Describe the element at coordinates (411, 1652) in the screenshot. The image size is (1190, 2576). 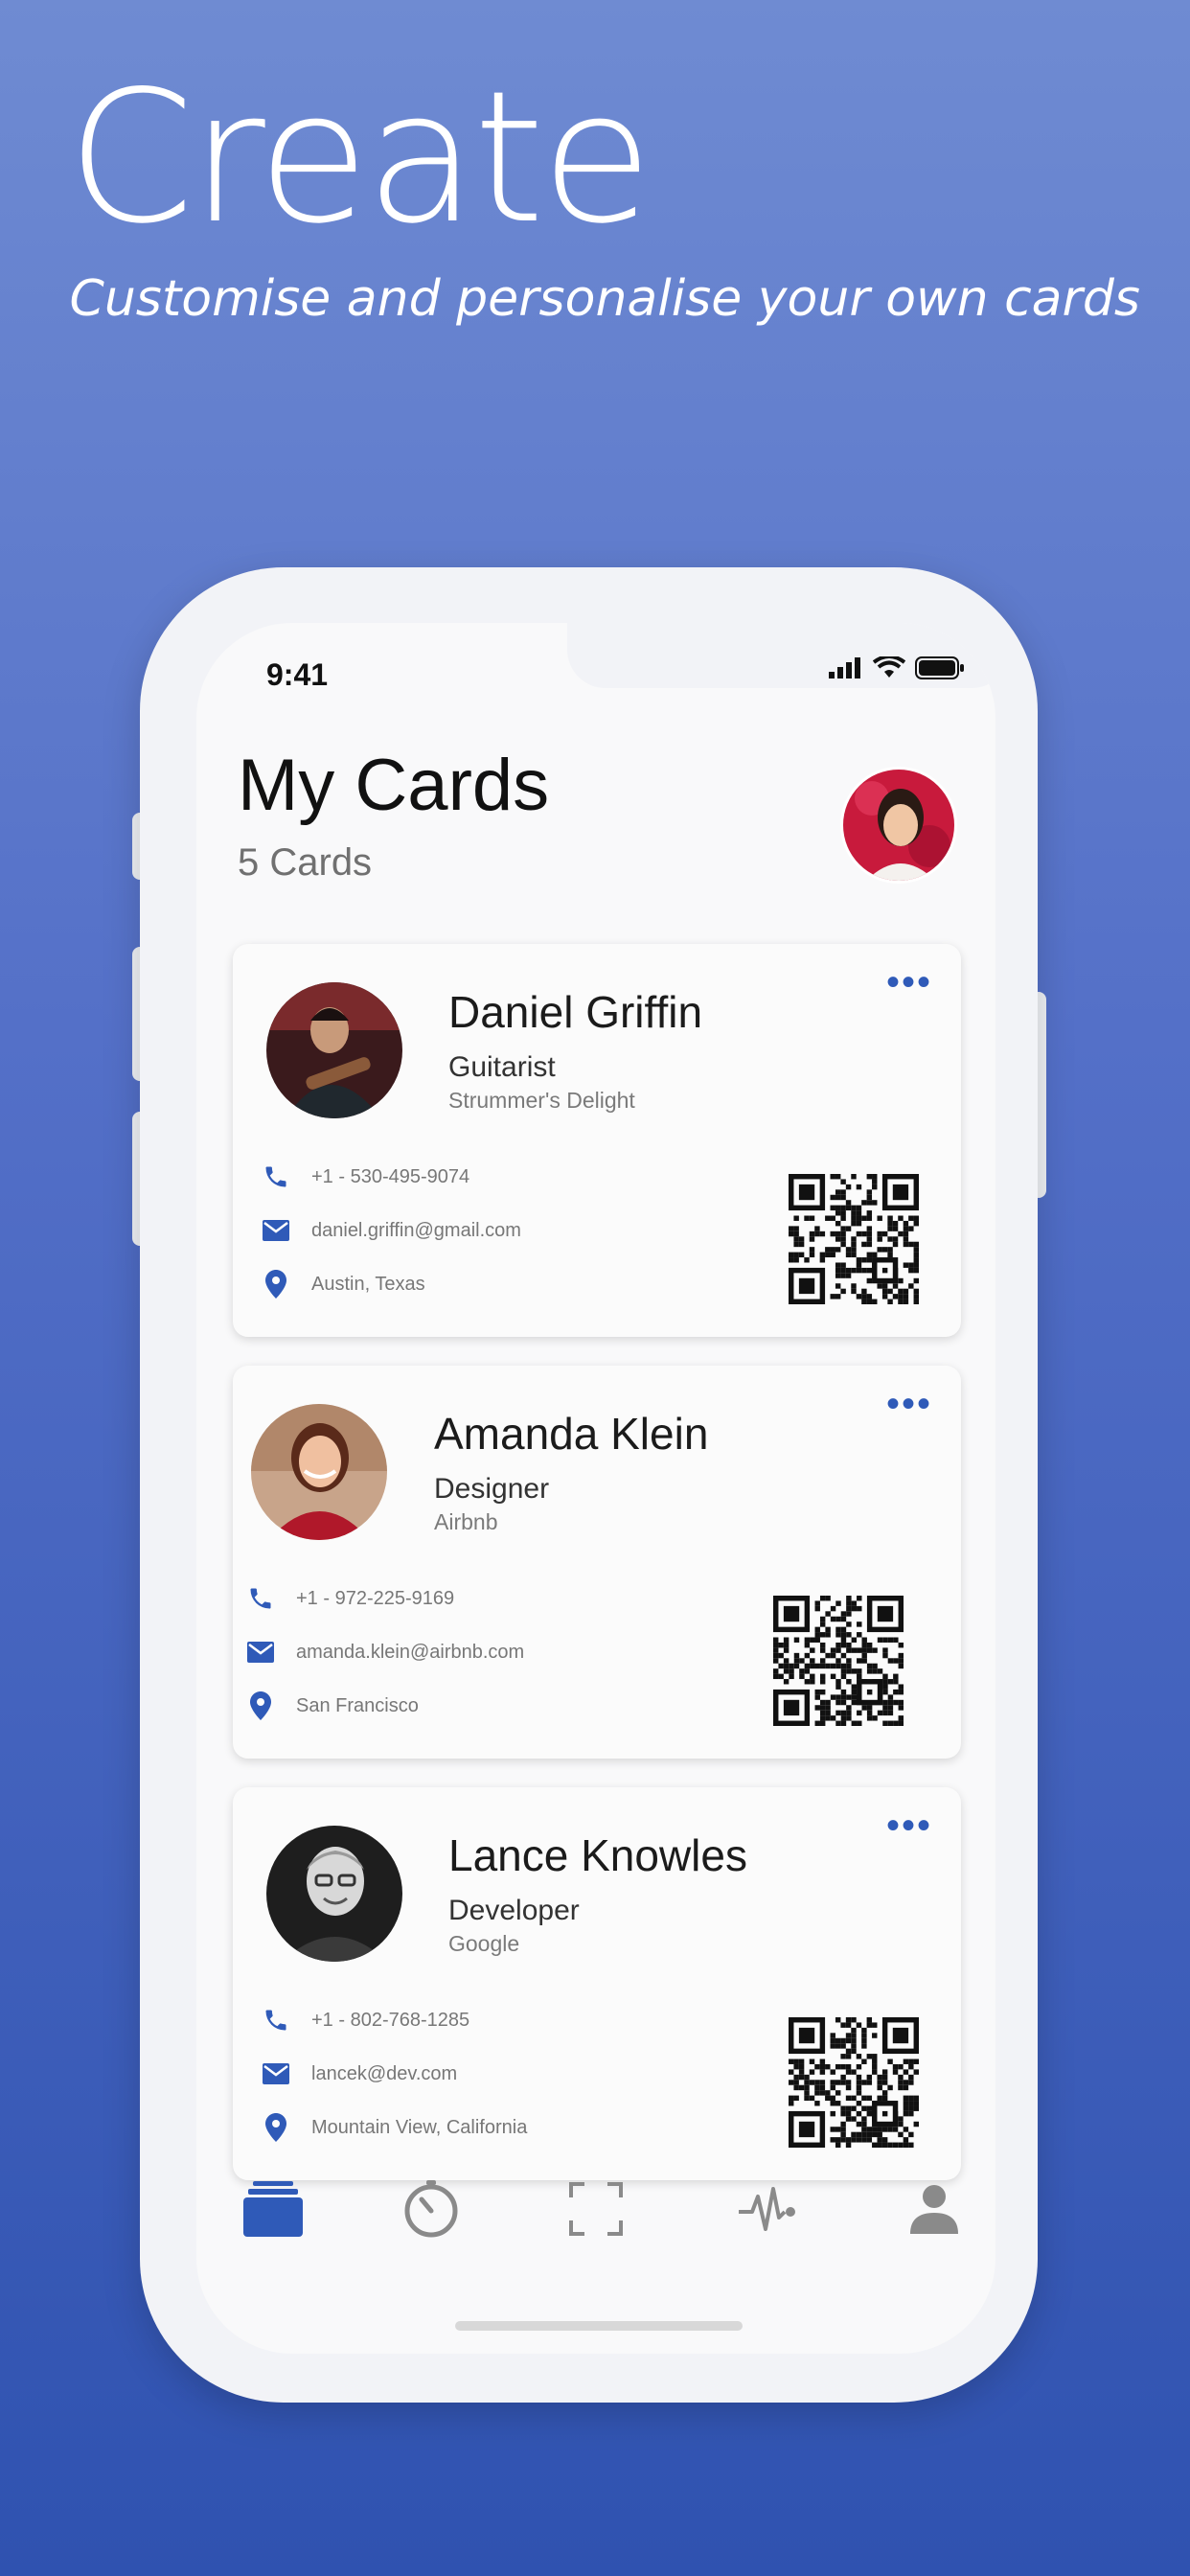
I see `card-email: amanda.klein@airbnb.com` at that location.